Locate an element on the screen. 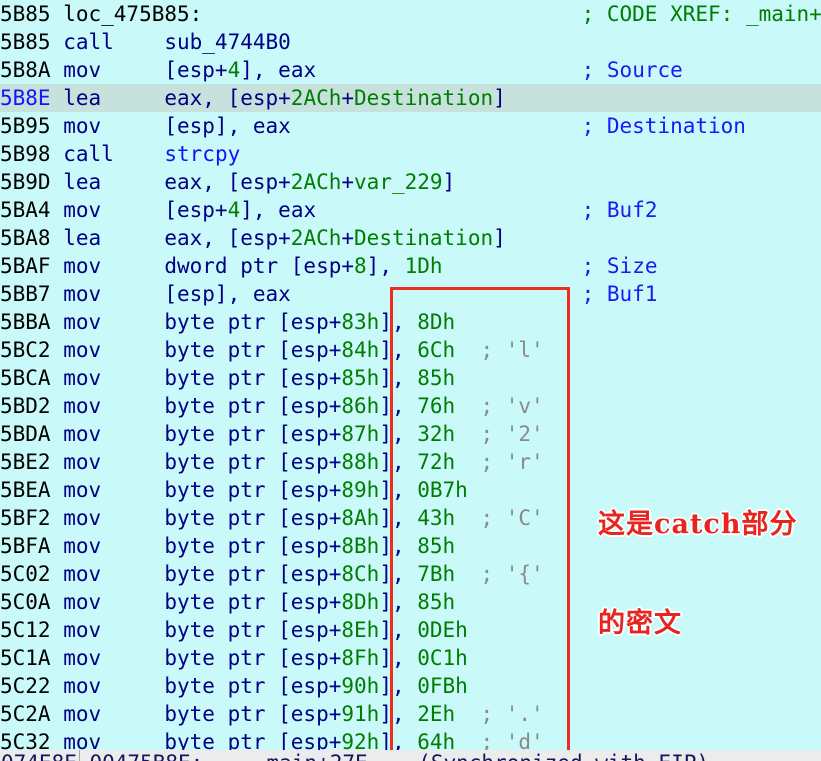  asm-row: 5BA4 mov [esp+4], eax ; Buf2 is located at coordinates (410, 210).